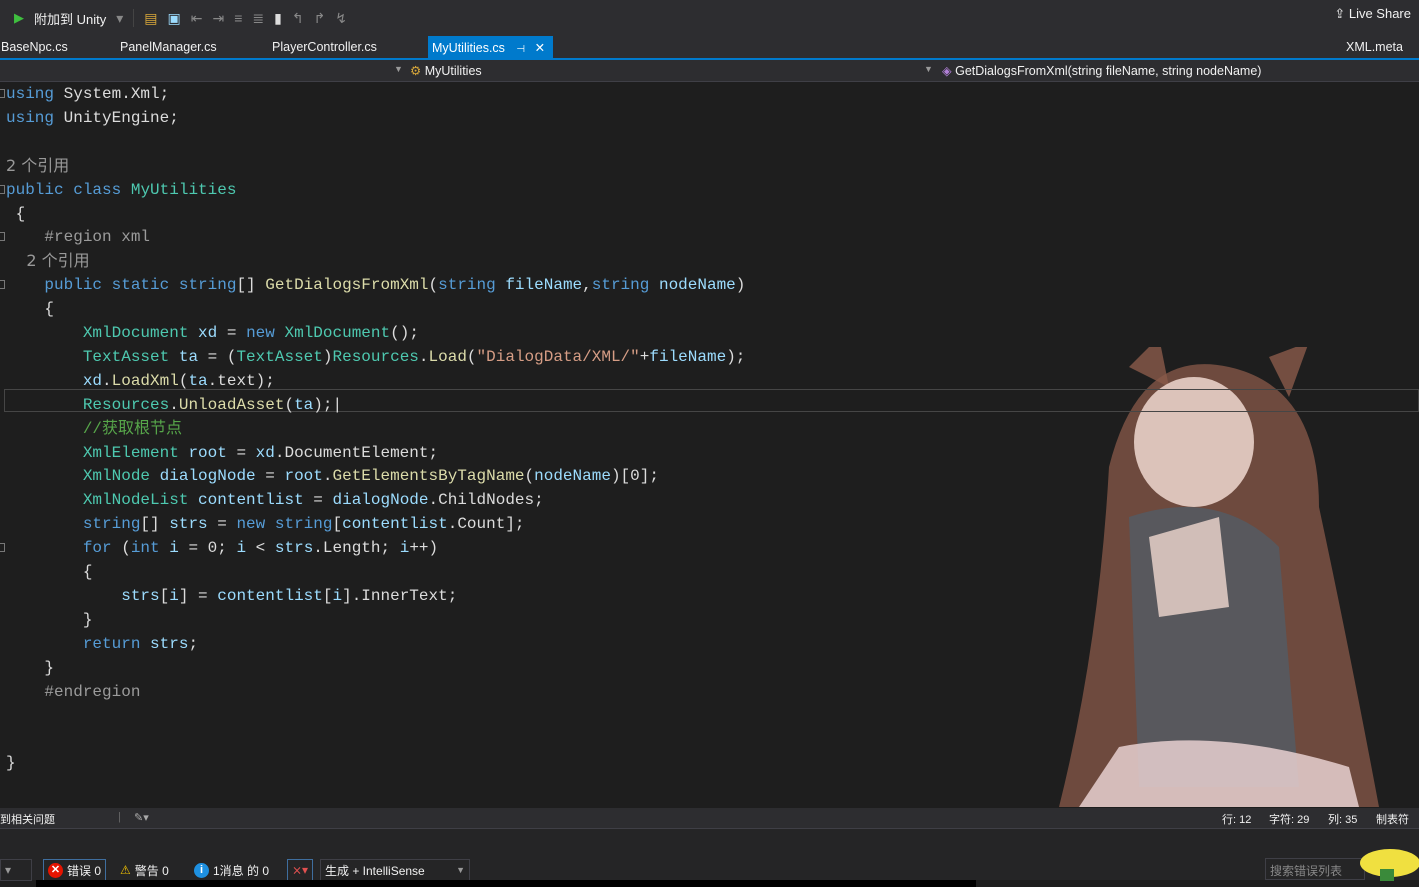 The image size is (1419, 887). What do you see at coordinates (168, 47) in the screenshot?
I see `tab-panelmanager: PanelManager.cs` at bounding box center [168, 47].